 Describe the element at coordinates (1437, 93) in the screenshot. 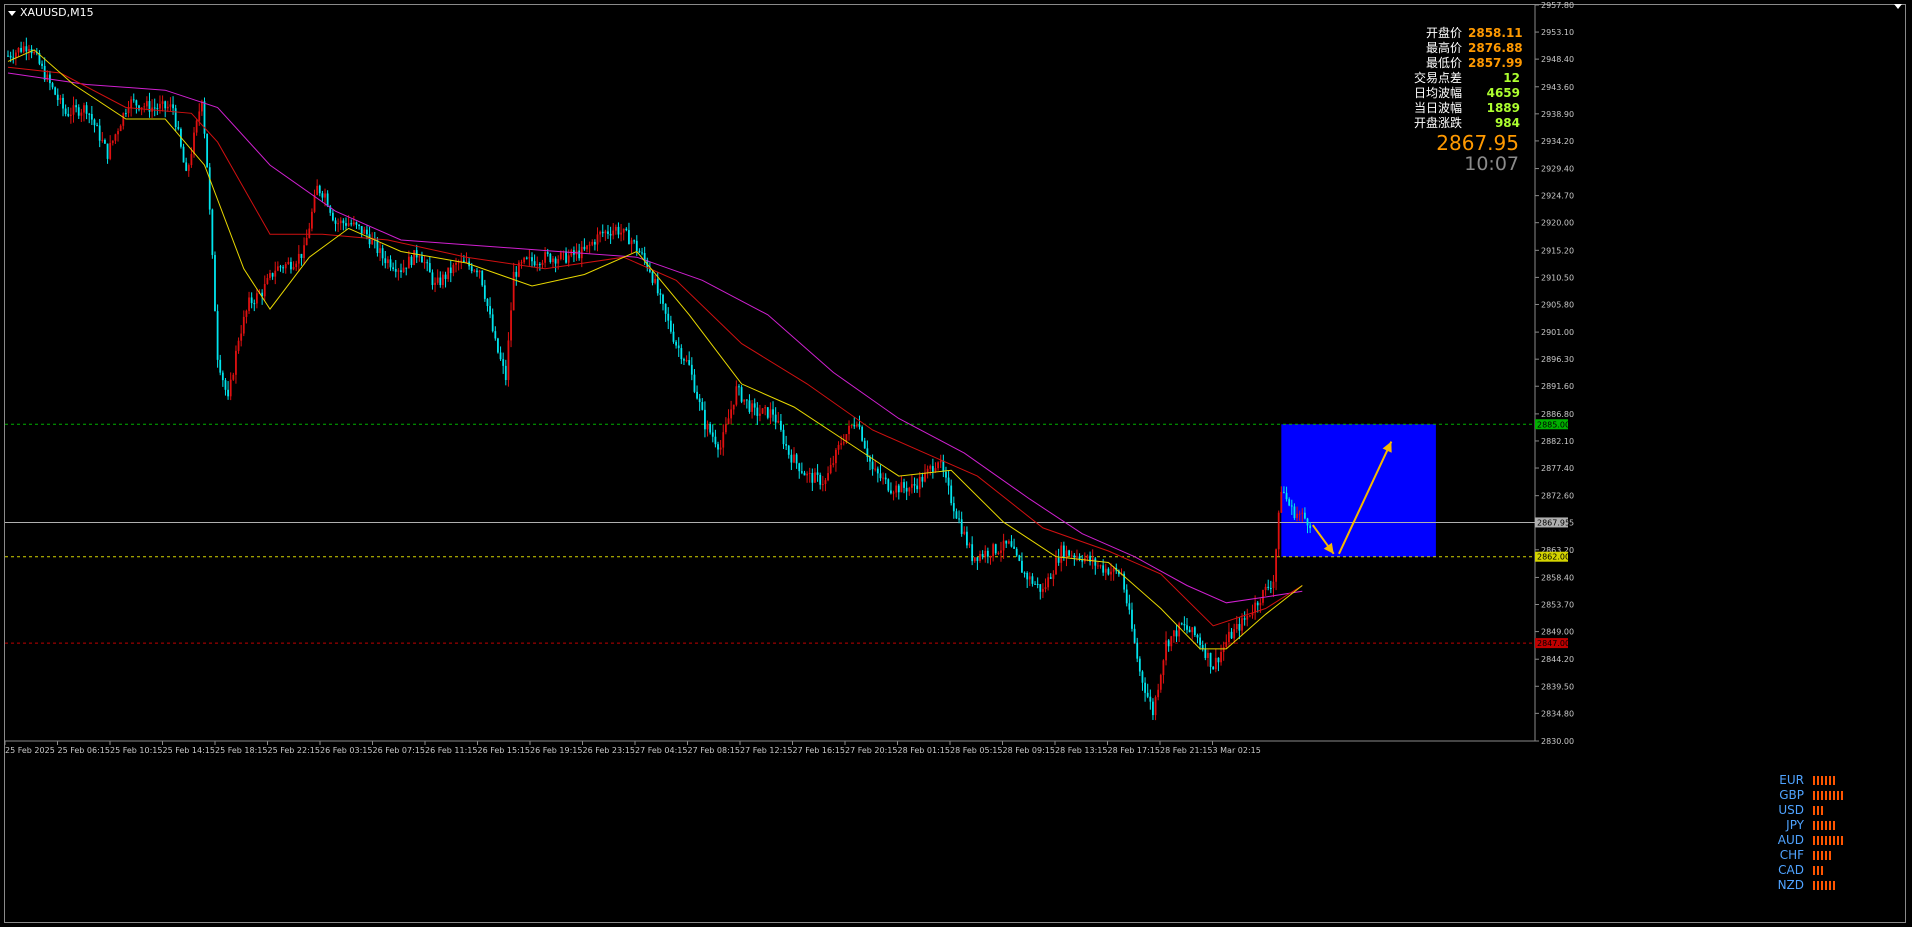

I see `info-key: 日均波幅` at that location.